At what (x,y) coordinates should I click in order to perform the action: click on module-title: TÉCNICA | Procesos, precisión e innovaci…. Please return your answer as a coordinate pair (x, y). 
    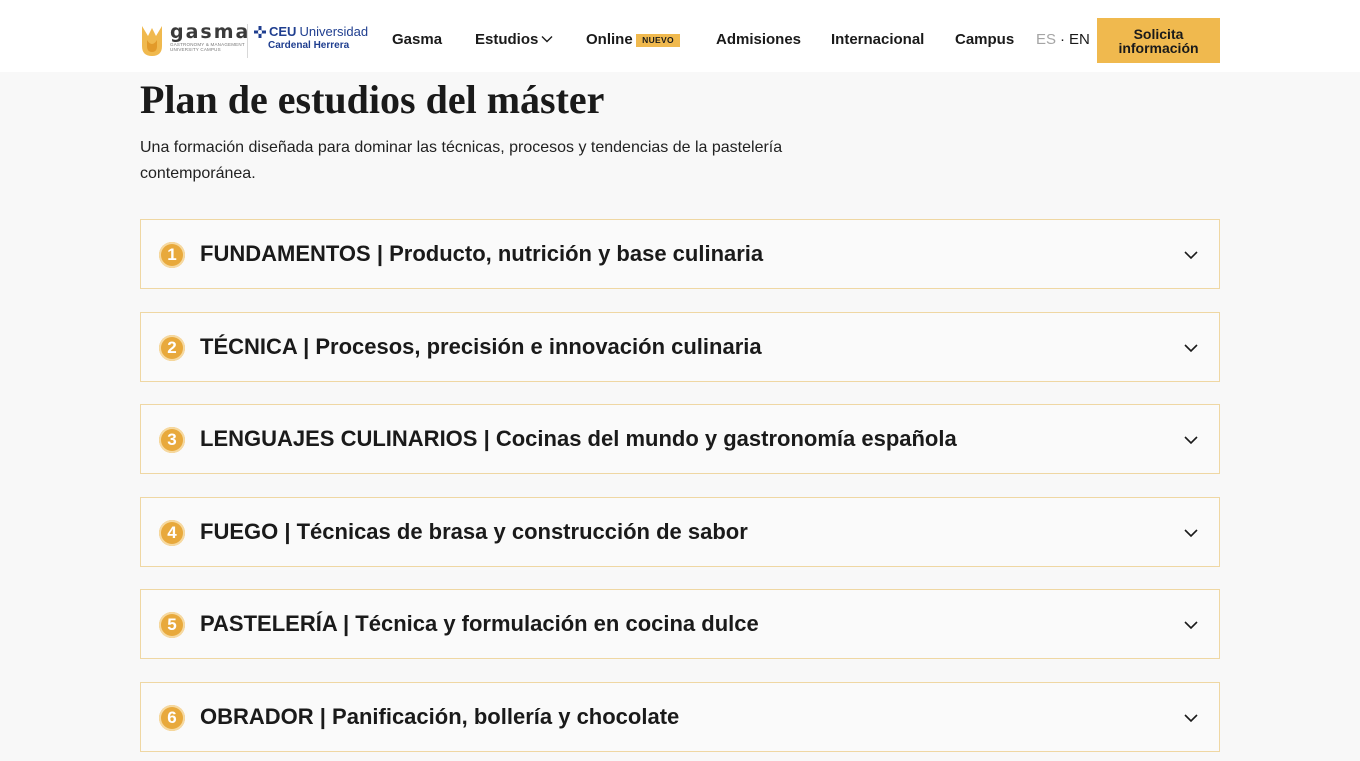
    Looking at the image, I should click on (481, 346).